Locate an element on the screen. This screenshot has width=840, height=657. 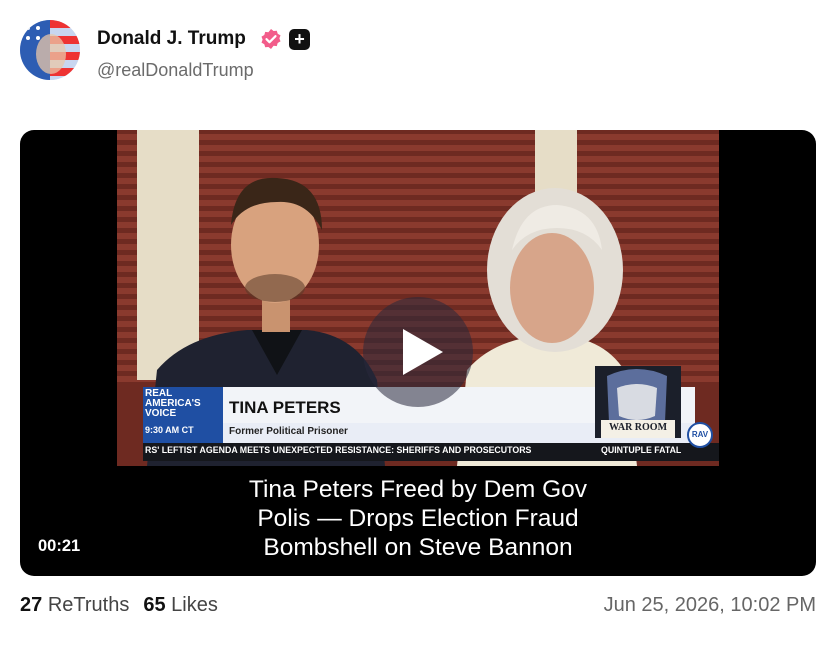
chyron-title: Former Political Prisoner is located at coordinates (288, 431).